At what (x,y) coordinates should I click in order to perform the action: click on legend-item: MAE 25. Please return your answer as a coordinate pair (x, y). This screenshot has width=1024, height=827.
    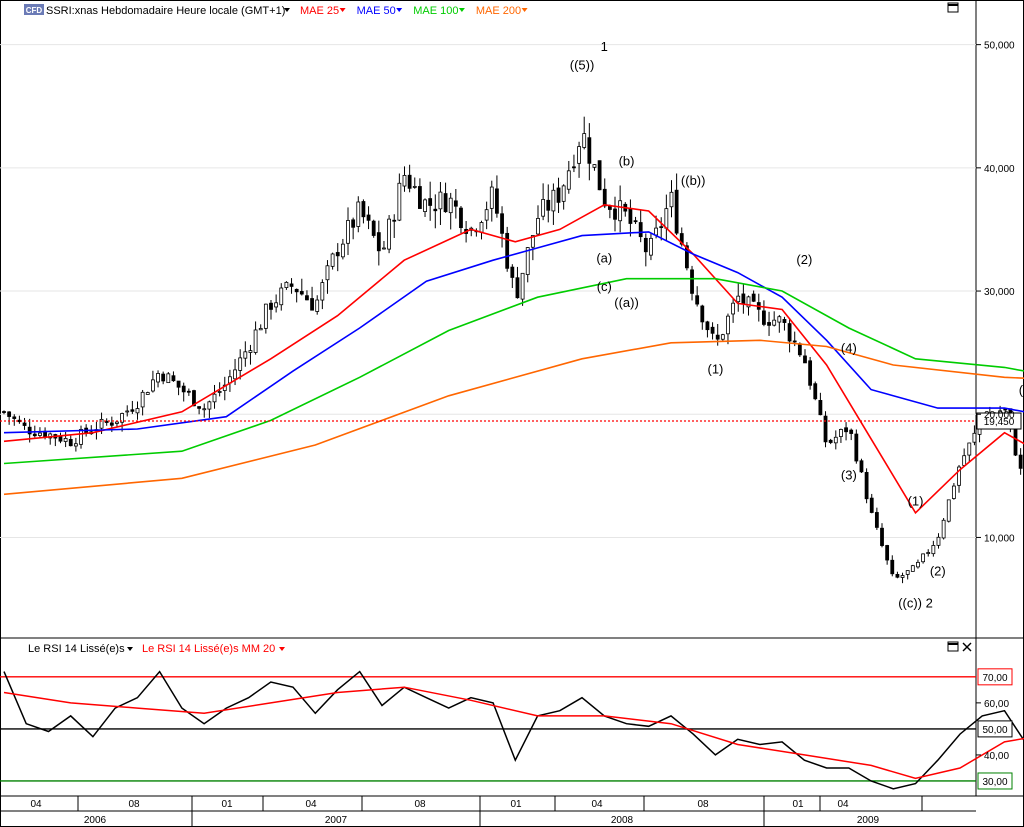
    Looking at the image, I should click on (319, 11).